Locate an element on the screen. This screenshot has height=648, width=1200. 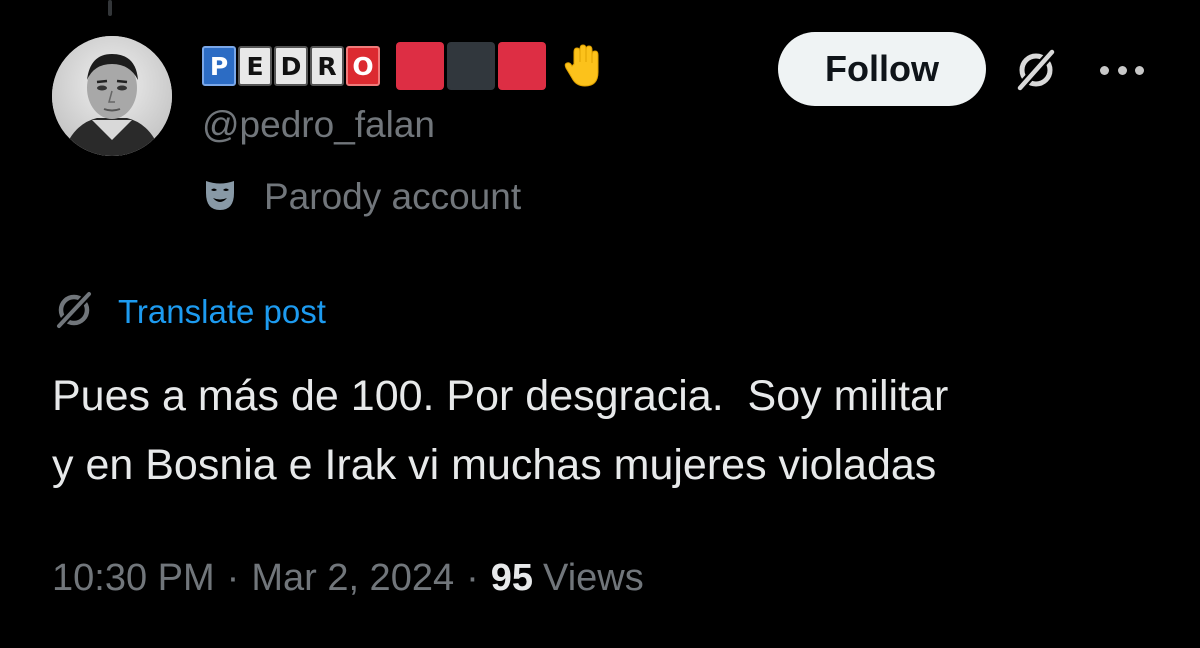
name-tile: R is located at coordinates (327, 66).